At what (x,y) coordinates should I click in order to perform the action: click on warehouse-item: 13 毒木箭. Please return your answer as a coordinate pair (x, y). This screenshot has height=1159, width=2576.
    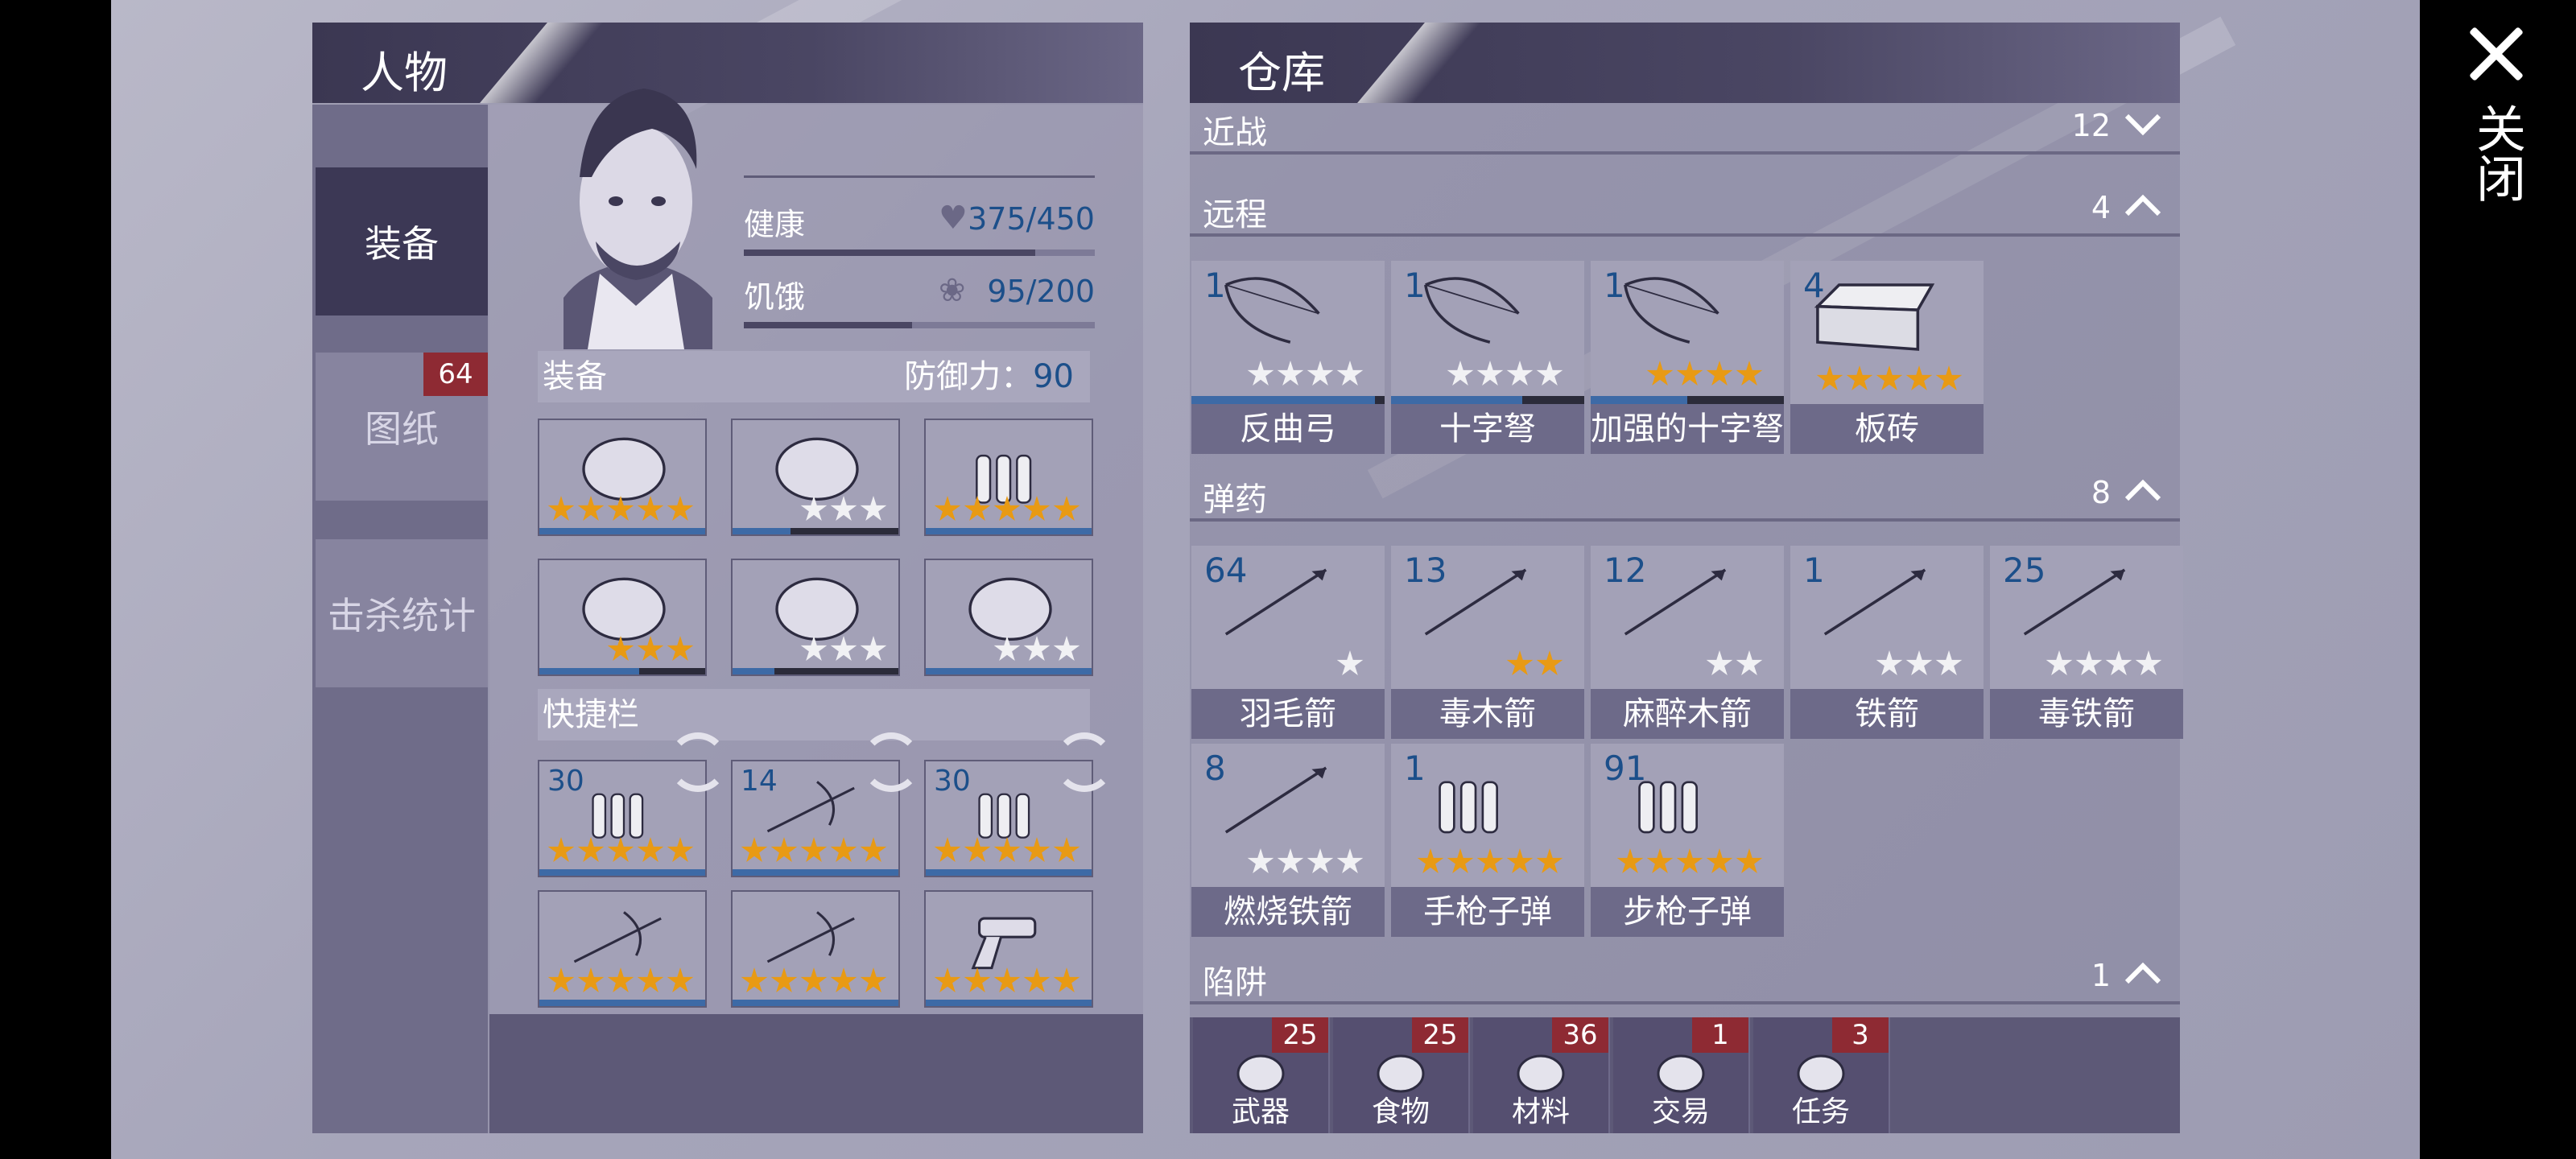
    Looking at the image, I should click on (1487, 642).